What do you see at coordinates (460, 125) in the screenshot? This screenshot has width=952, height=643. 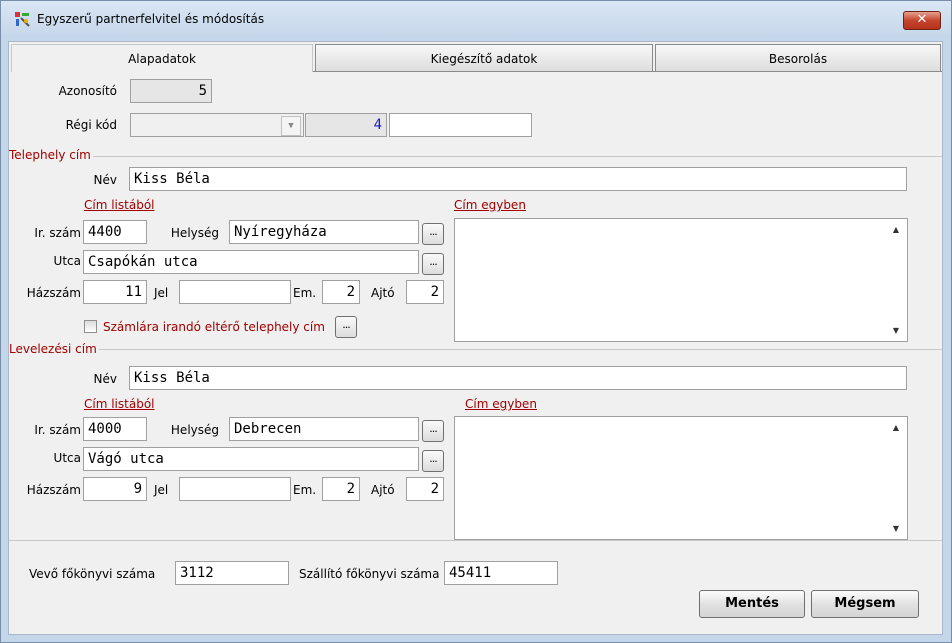 I see `regi-kod-text-field` at bounding box center [460, 125].